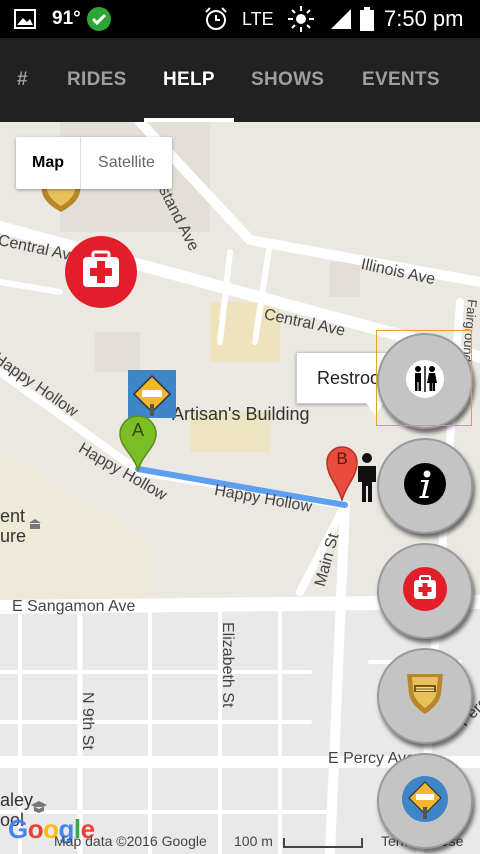 The height and width of the screenshot is (854, 480). I want to click on temperature: 91°, so click(66, 18).